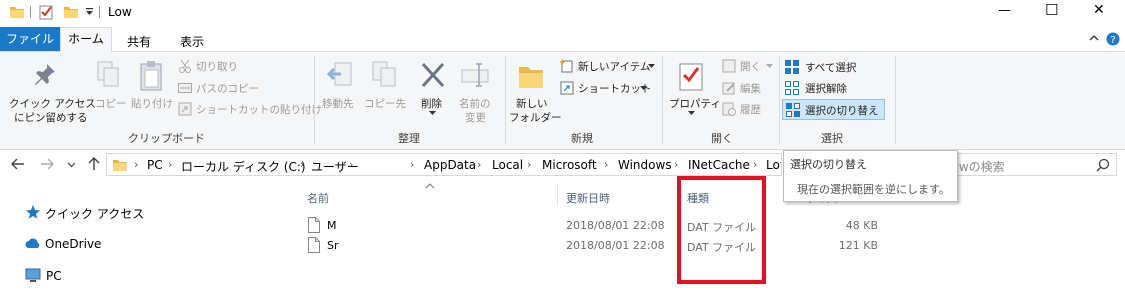  Describe the element at coordinates (333, 245) in the screenshot. I see `file-name: Sr` at that location.